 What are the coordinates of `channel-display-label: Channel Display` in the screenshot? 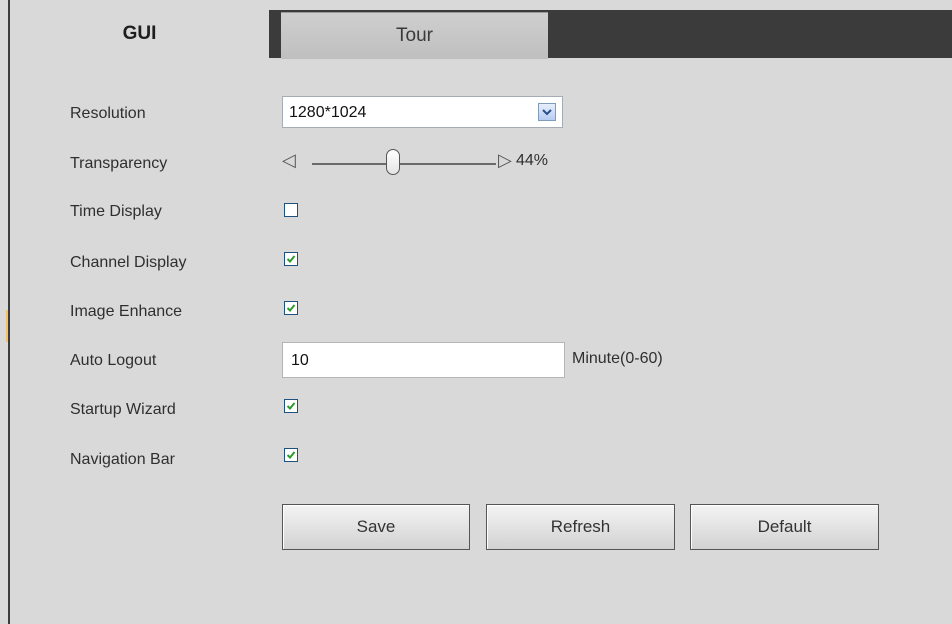 It's located at (128, 262).